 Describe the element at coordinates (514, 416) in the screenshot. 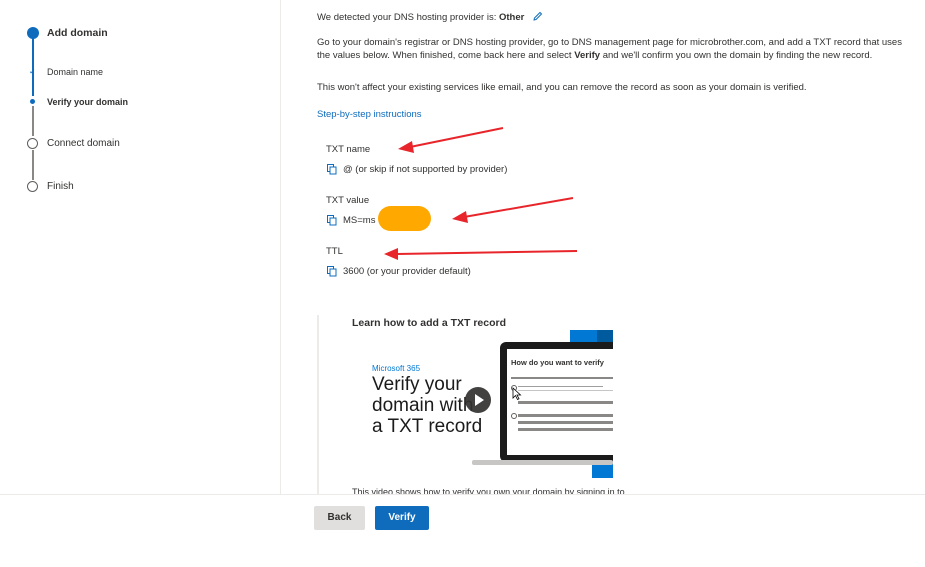

I see `radio-icon` at that location.